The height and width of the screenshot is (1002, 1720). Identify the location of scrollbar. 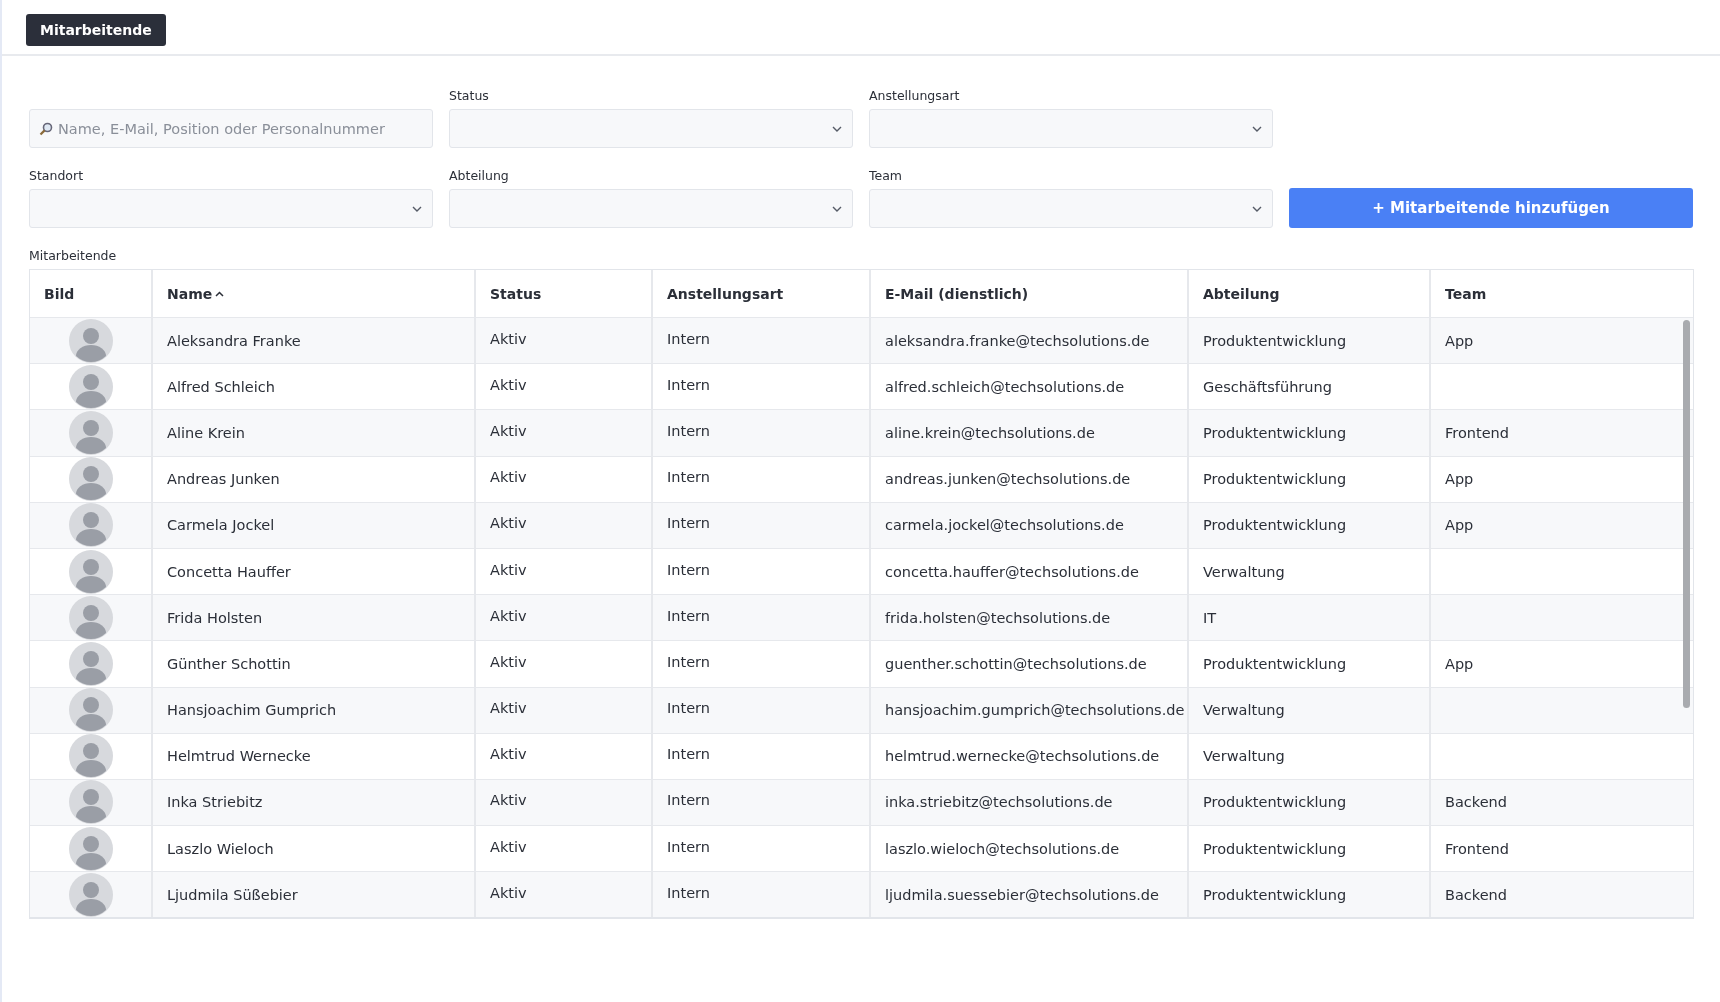
(1686, 514).